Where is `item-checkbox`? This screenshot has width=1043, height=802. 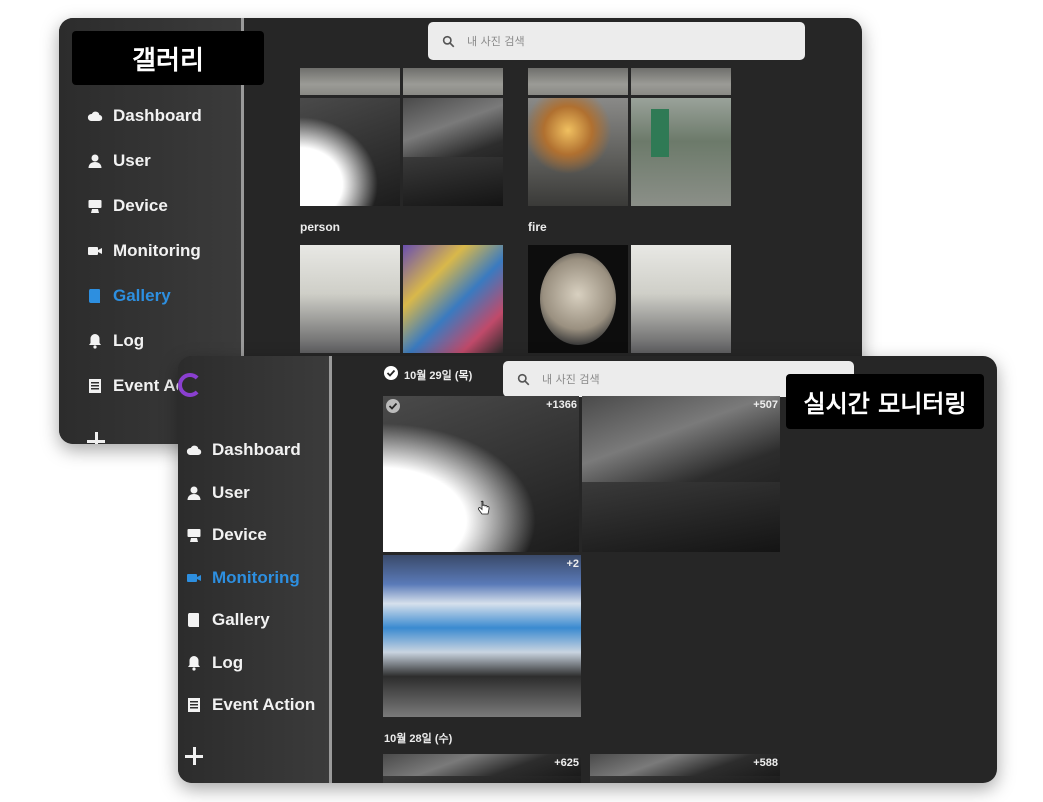 item-checkbox is located at coordinates (393, 406).